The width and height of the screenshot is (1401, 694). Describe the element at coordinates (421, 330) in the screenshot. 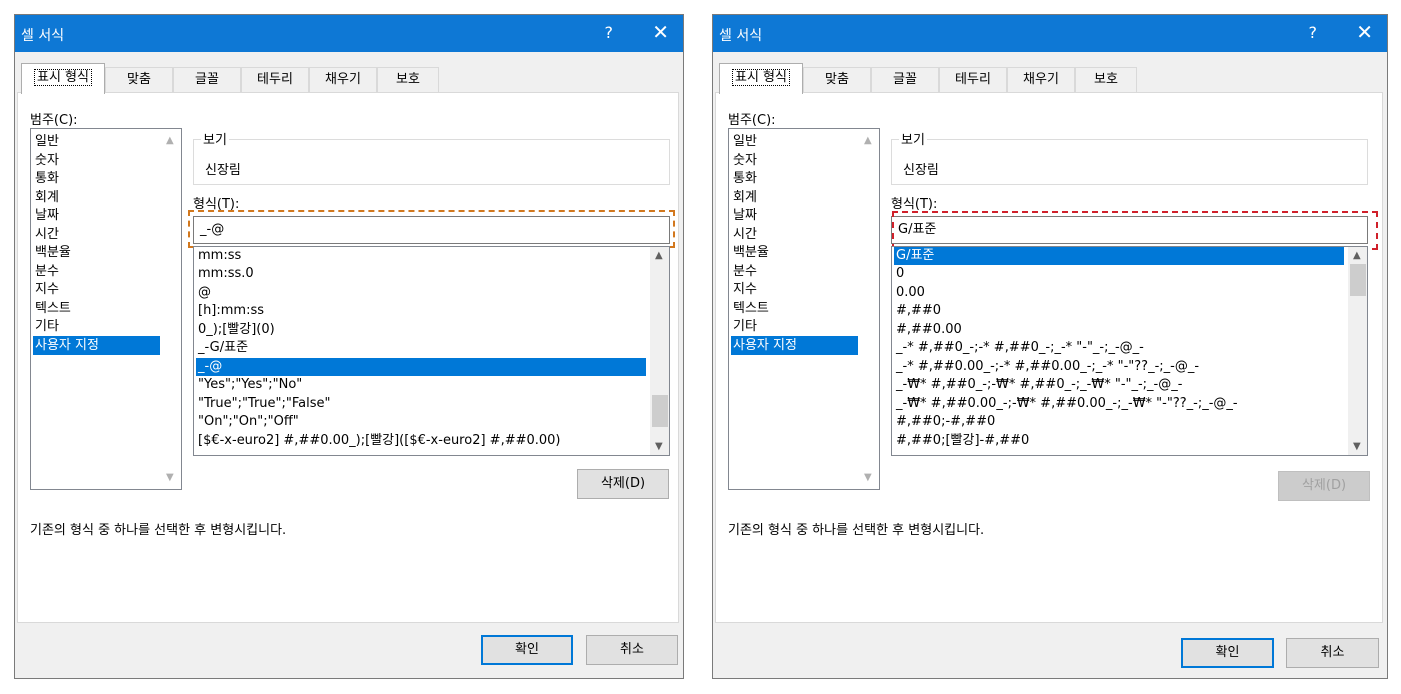

I see `format-code-item: 0_);[빨강](0)` at that location.